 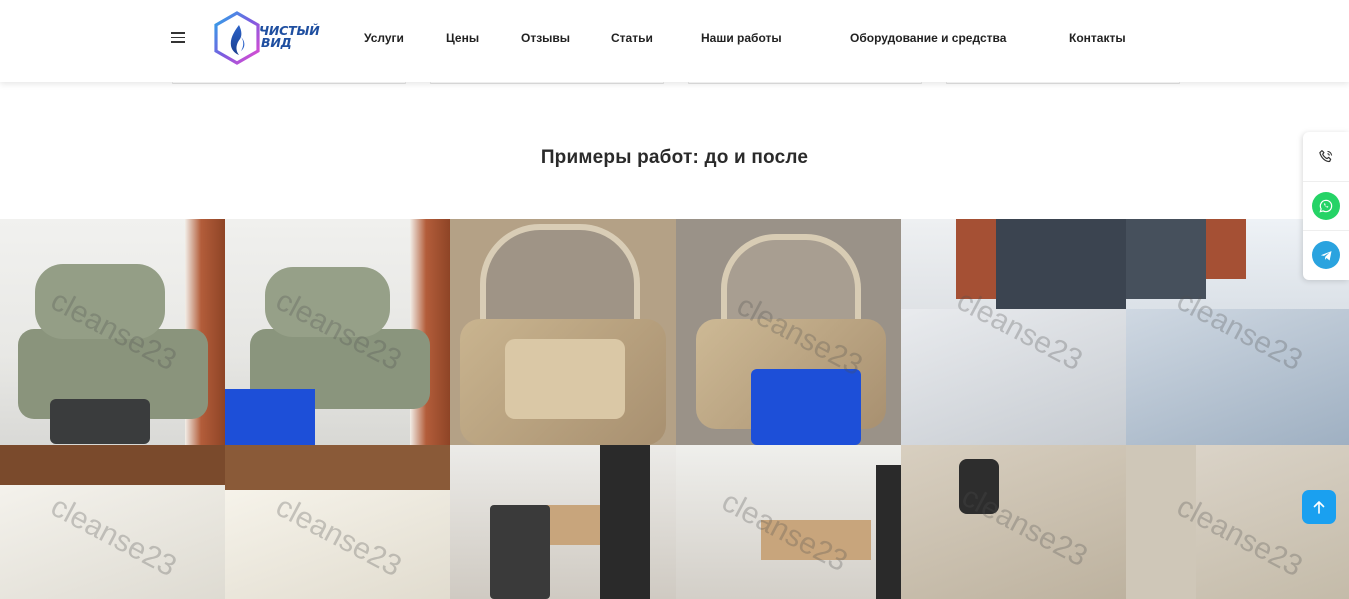 I want to click on logo-mark-icon, so click(x=237, y=38).